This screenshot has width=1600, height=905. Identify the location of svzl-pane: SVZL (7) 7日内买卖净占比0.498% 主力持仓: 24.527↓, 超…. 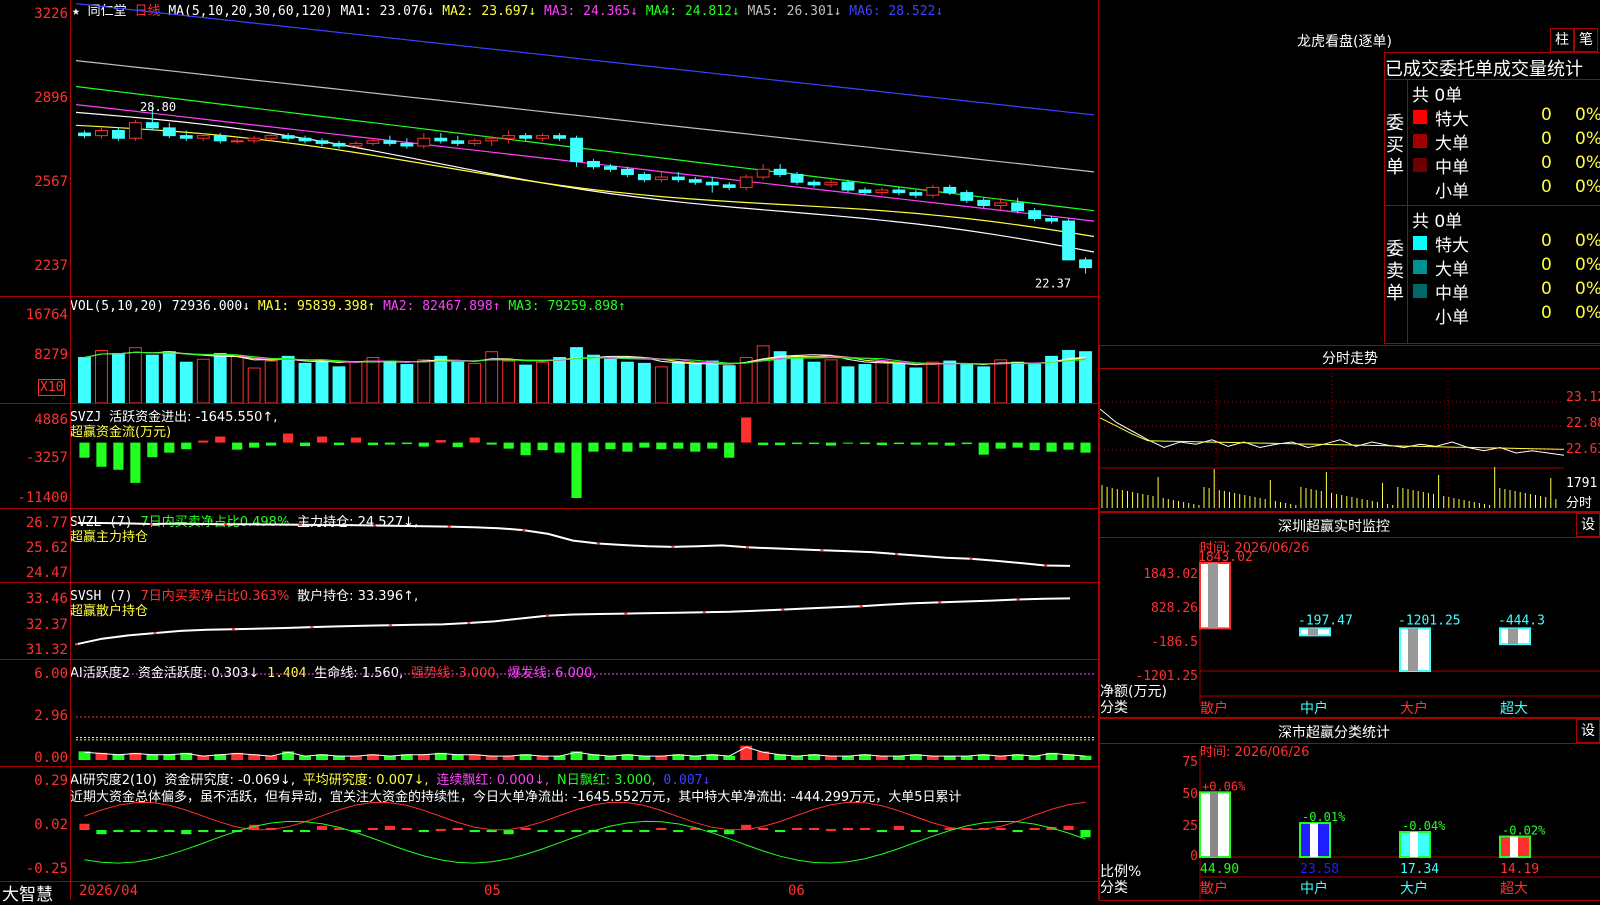
(549, 546).